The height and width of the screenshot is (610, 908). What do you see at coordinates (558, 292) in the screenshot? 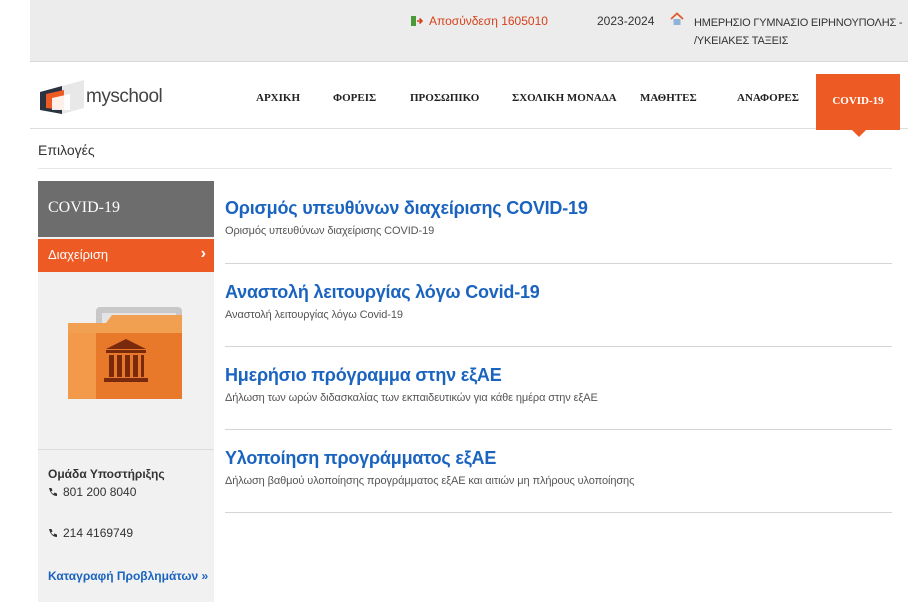
I see `entry-title-link: Αναστολή λειτουργίας λόγω Covid-19` at bounding box center [558, 292].